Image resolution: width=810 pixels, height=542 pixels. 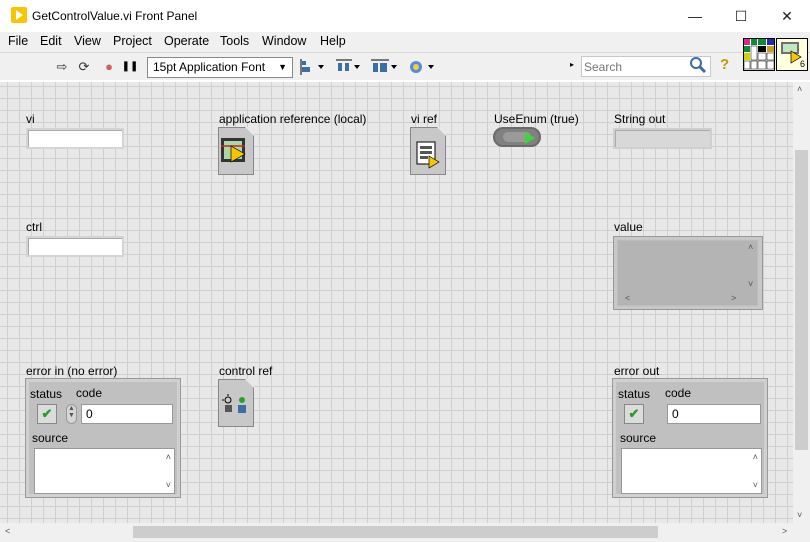 I want to click on title-bar: GetControlValue.vi Front Panel — ☐ ✕, so click(x=405, y=16).